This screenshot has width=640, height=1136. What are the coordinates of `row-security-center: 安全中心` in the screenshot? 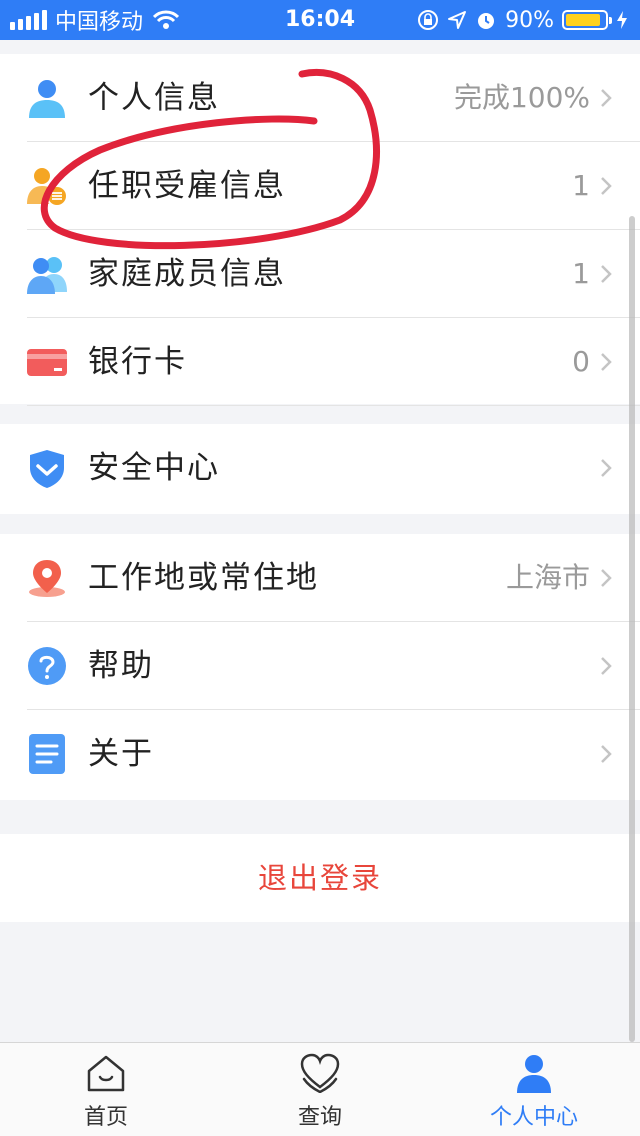 It's located at (320, 468).